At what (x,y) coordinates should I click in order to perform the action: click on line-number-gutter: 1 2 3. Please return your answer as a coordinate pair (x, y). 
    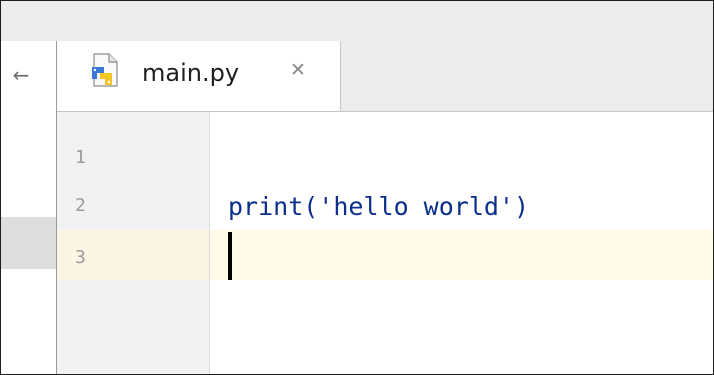
    Looking at the image, I should click on (133, 243).